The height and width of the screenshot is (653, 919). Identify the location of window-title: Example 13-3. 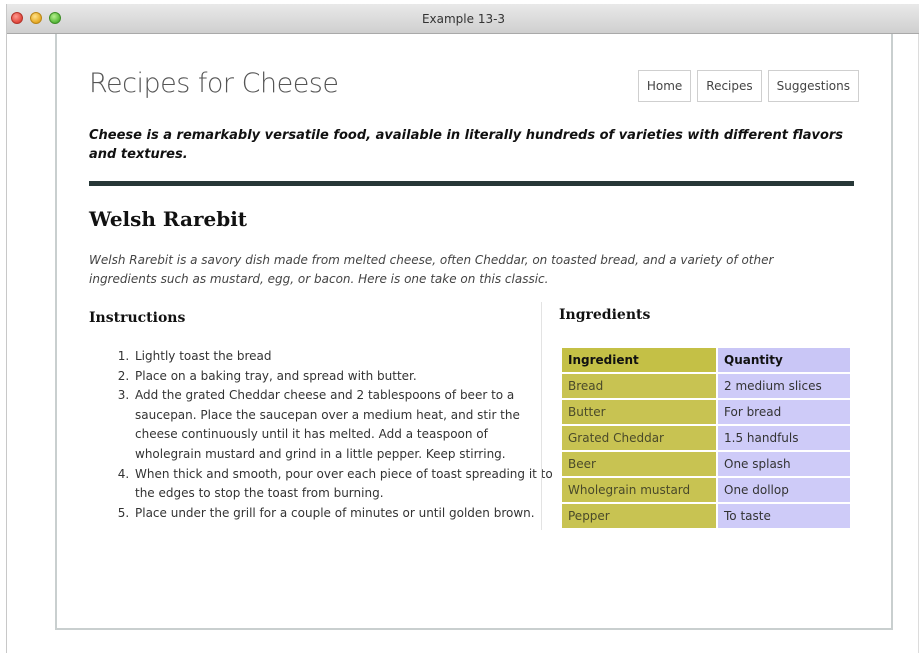
(463, 19).